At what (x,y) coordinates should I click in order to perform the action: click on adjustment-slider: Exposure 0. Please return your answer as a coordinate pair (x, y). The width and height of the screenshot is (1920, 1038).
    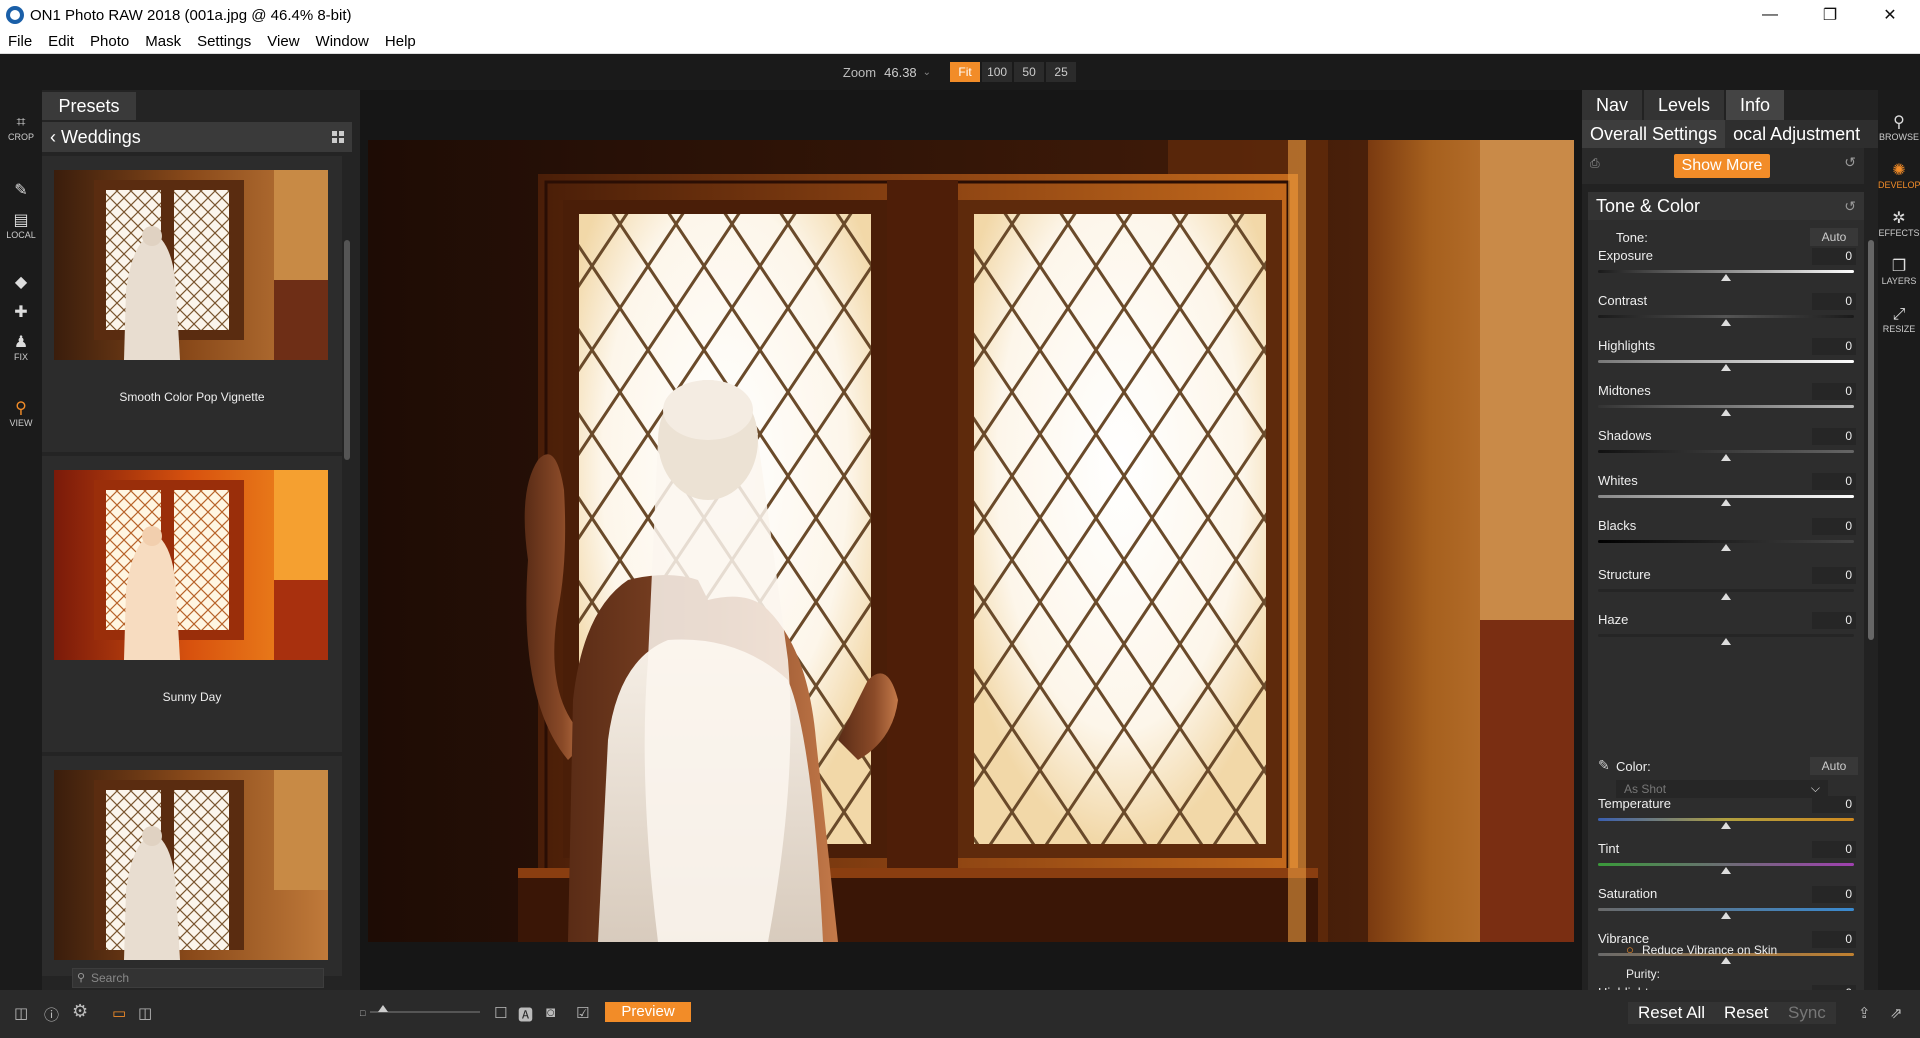
    Looking at the image, I should click on (1726, 270).